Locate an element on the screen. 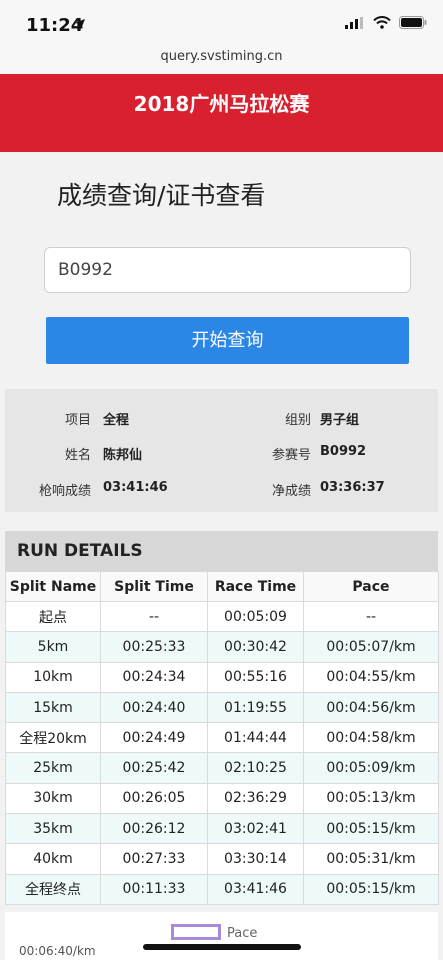 The width and height of the screenshot is (443, 960). race-time-cell: 03:30:14 is located at coordinates (255, 859).